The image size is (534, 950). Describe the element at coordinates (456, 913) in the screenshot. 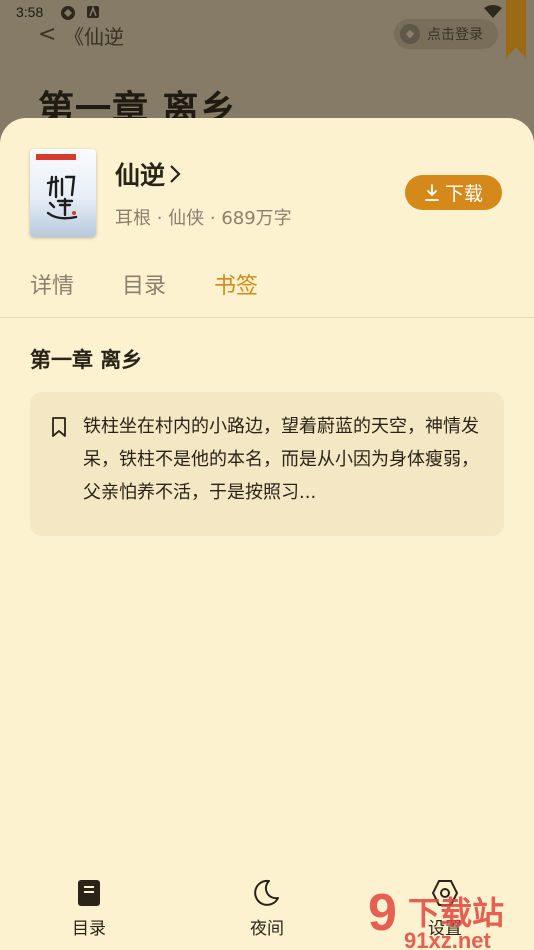

I see `svg-text: 下载站` at that location.